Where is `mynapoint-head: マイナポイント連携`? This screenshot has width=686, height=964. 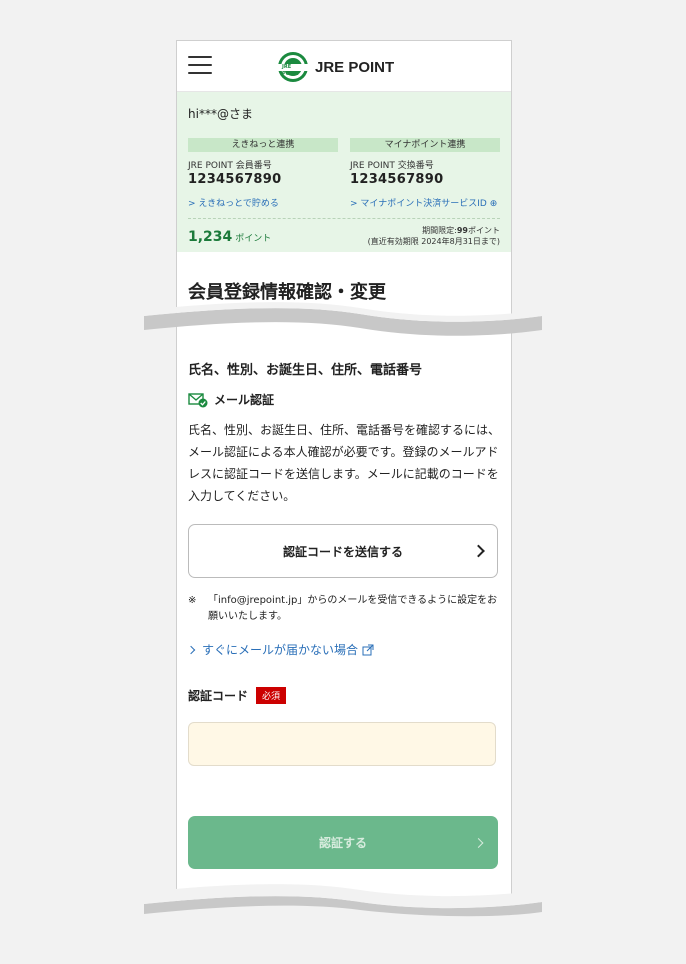 mynapoint-head: マイナポイント連携 is located at coordinates (425, 145).